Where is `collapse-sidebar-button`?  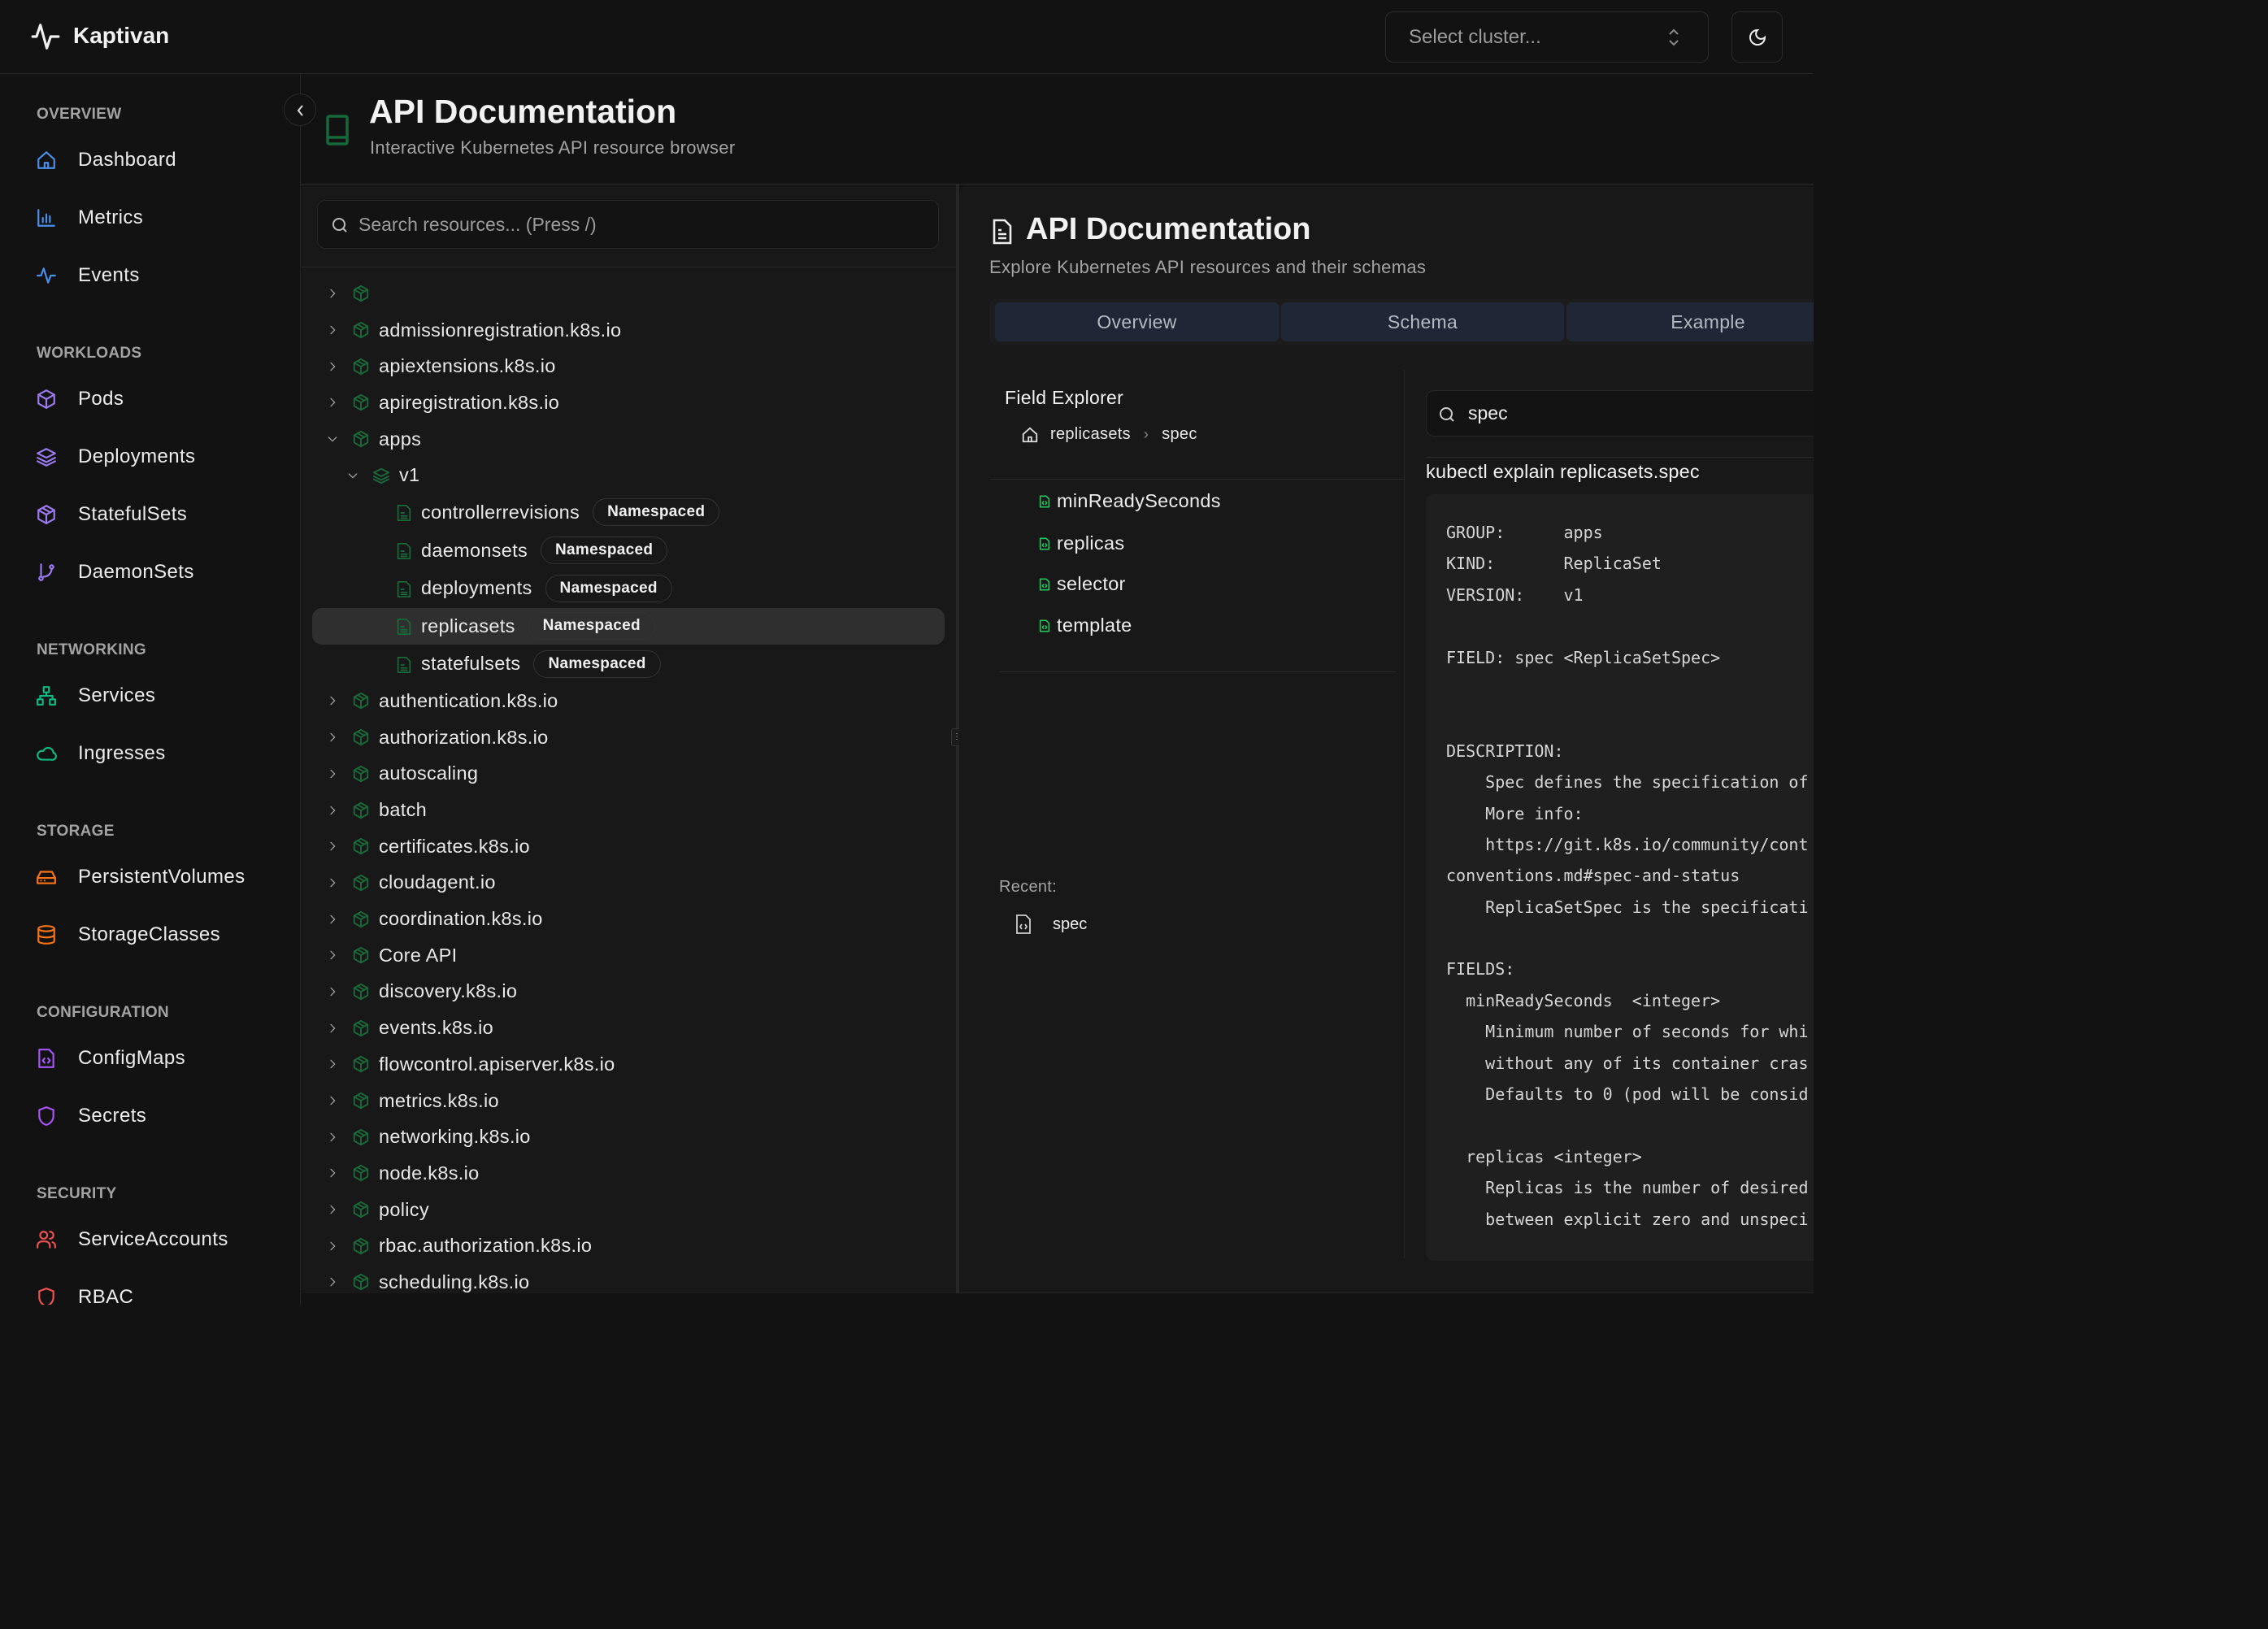
collapse-sidebar-button is located at coordinates (300, 109).